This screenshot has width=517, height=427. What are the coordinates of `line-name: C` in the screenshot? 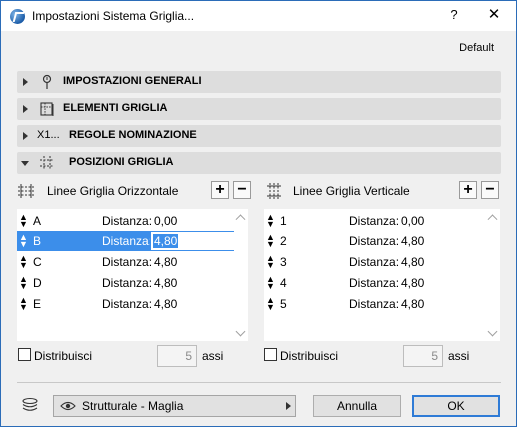 It's located at (37, 262).